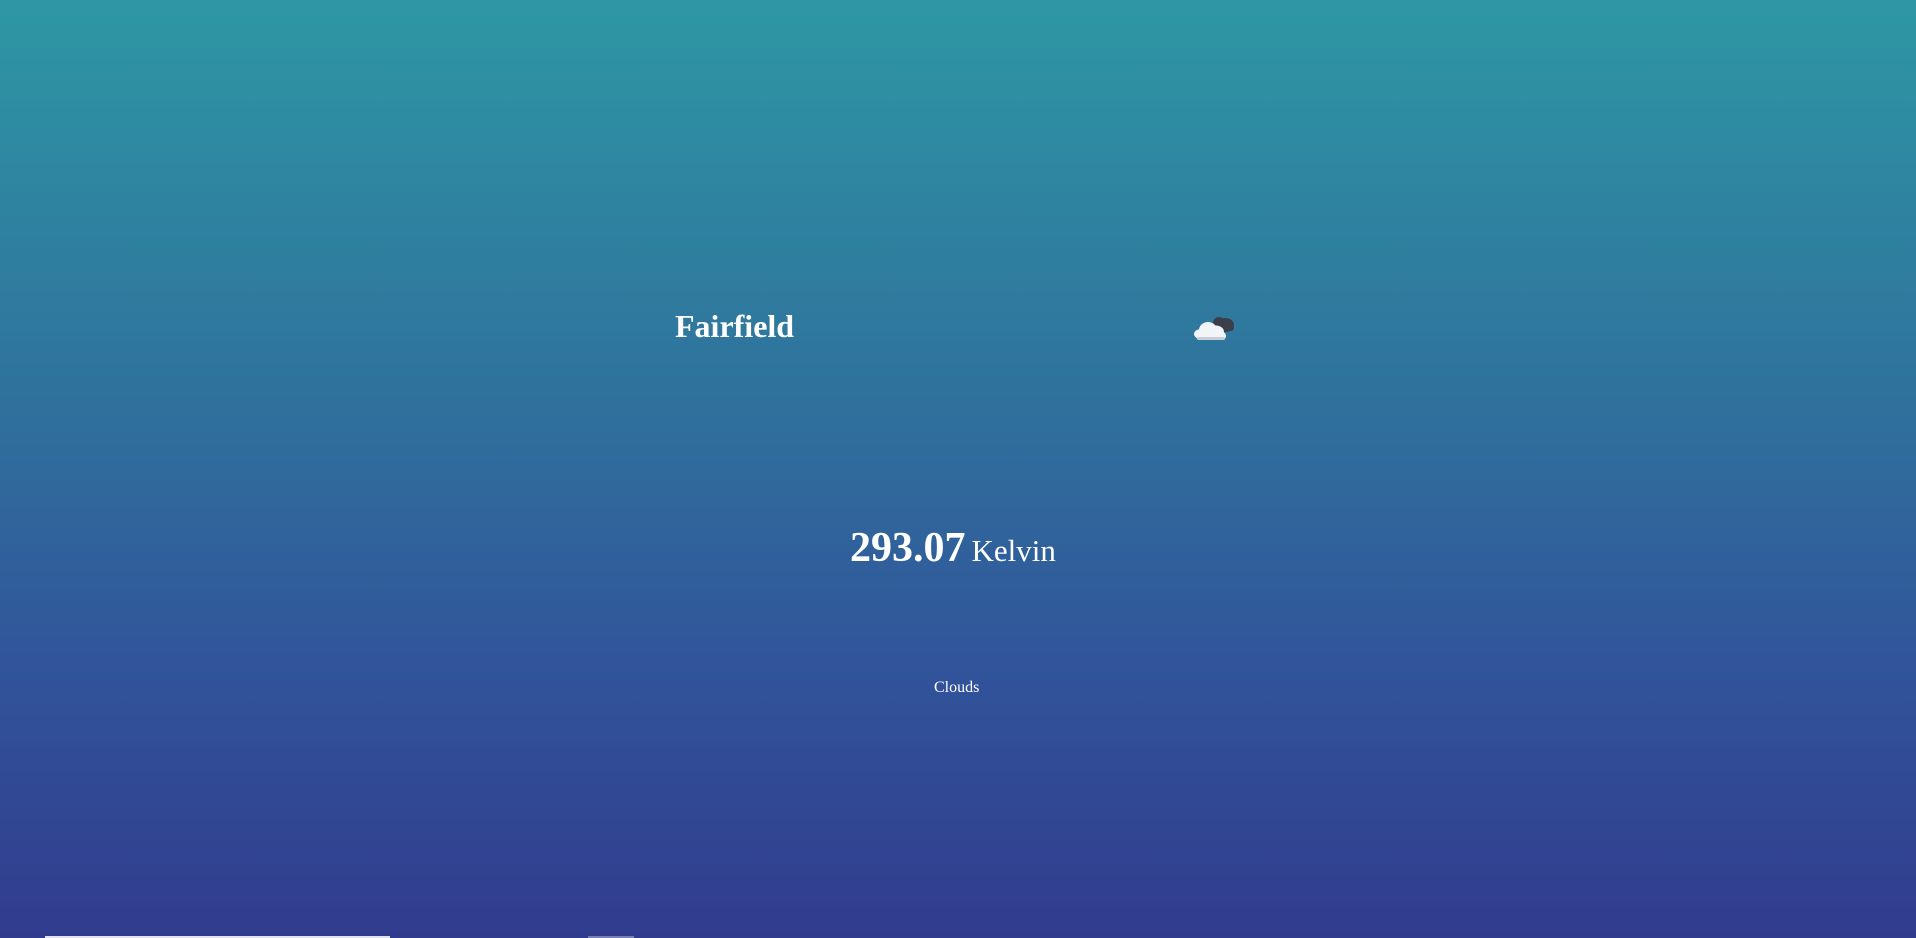  What do you see at coordinates (957, 687) in the screenshot?
I see `weather-condition: Clouds` at bounding box center [957, 687].